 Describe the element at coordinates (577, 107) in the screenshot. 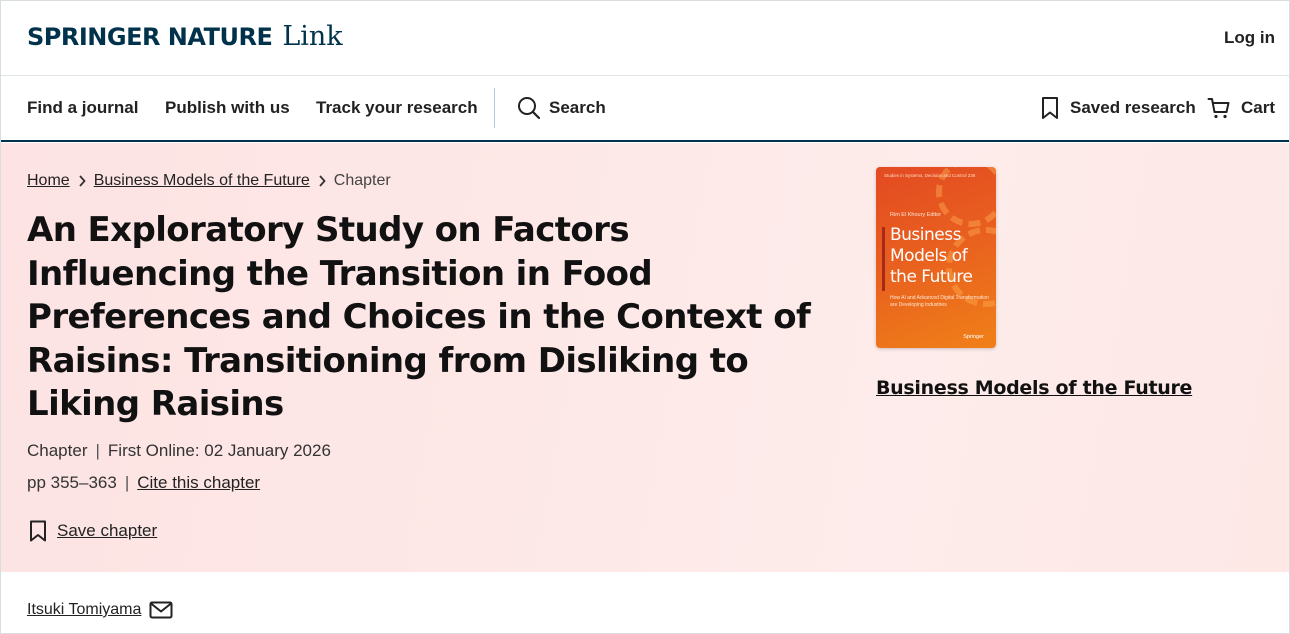

I see `search-label: Search` at that location.